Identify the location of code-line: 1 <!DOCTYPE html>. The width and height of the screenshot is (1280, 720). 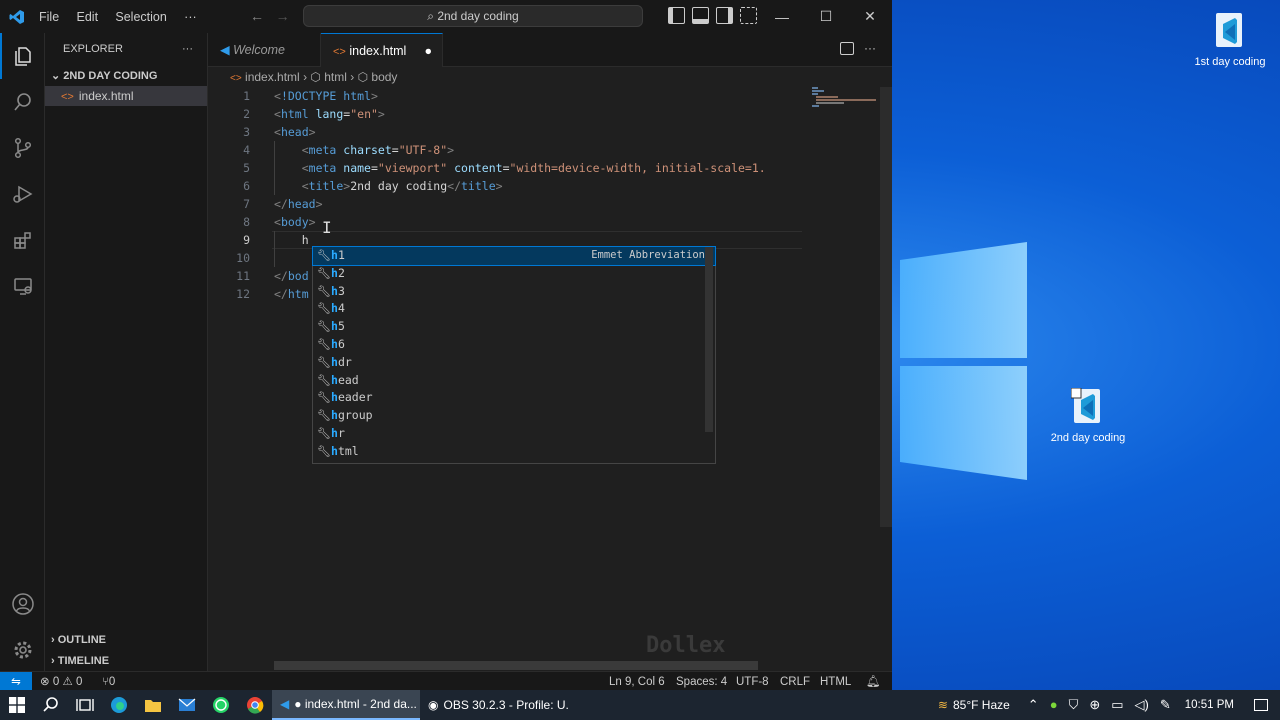
(508, 96).